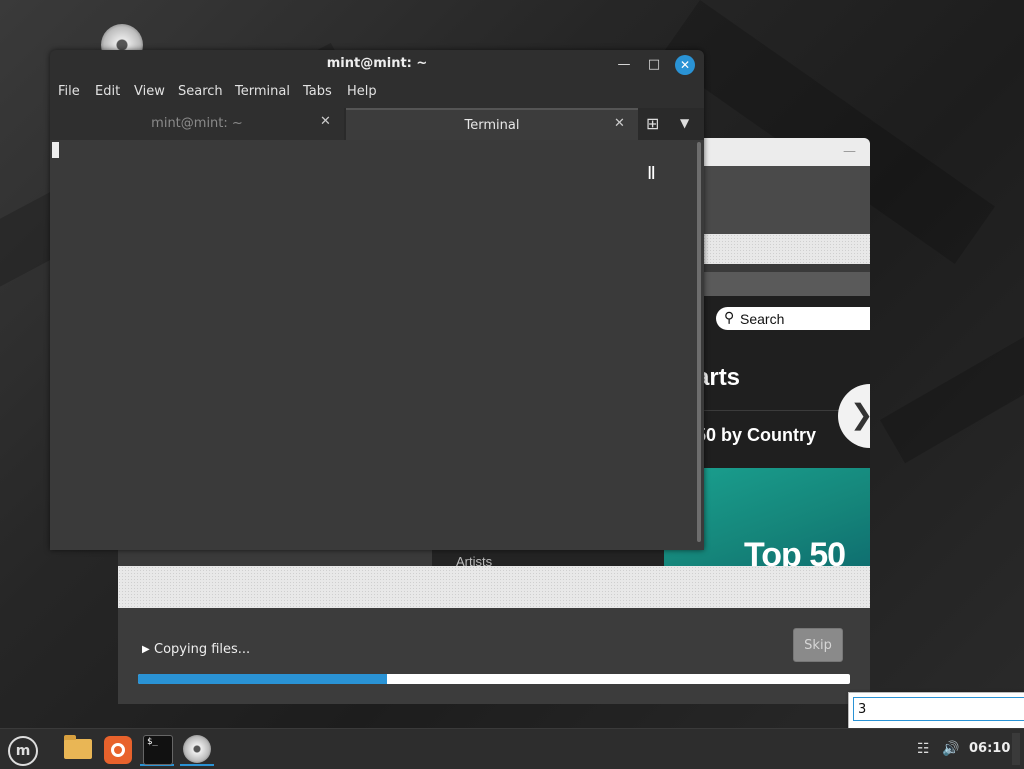  I want to click on disc-launcher, so click(197, 749).